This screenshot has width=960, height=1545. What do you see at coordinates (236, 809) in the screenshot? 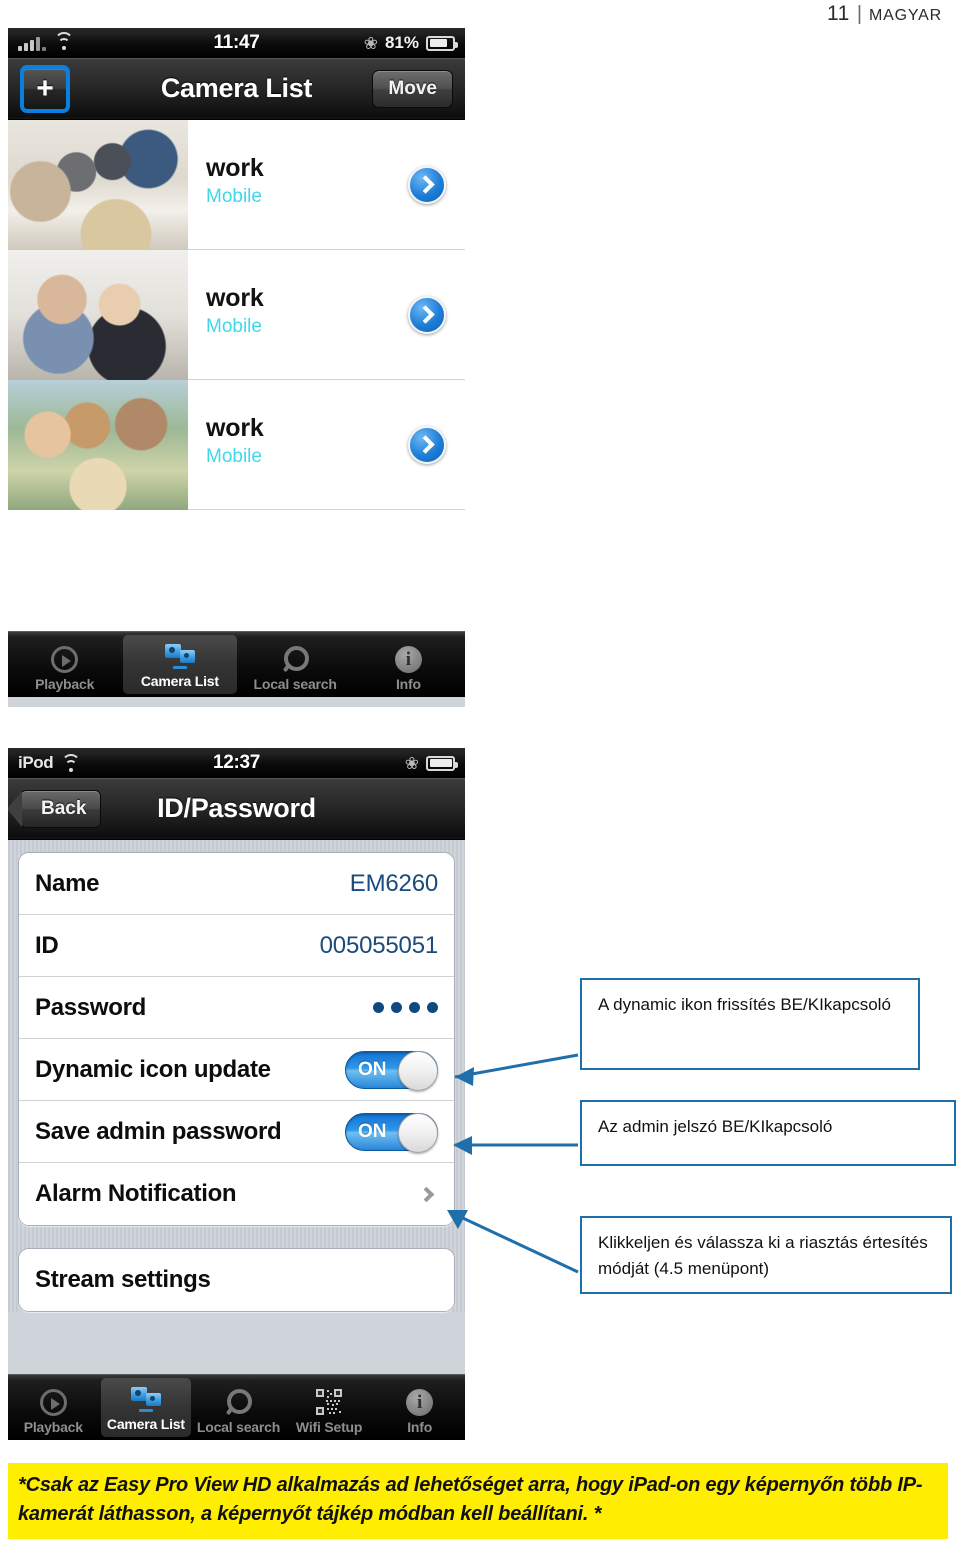
I see `nav-bar-id-password: Back ID/Password` at bounding box center [236, 809].